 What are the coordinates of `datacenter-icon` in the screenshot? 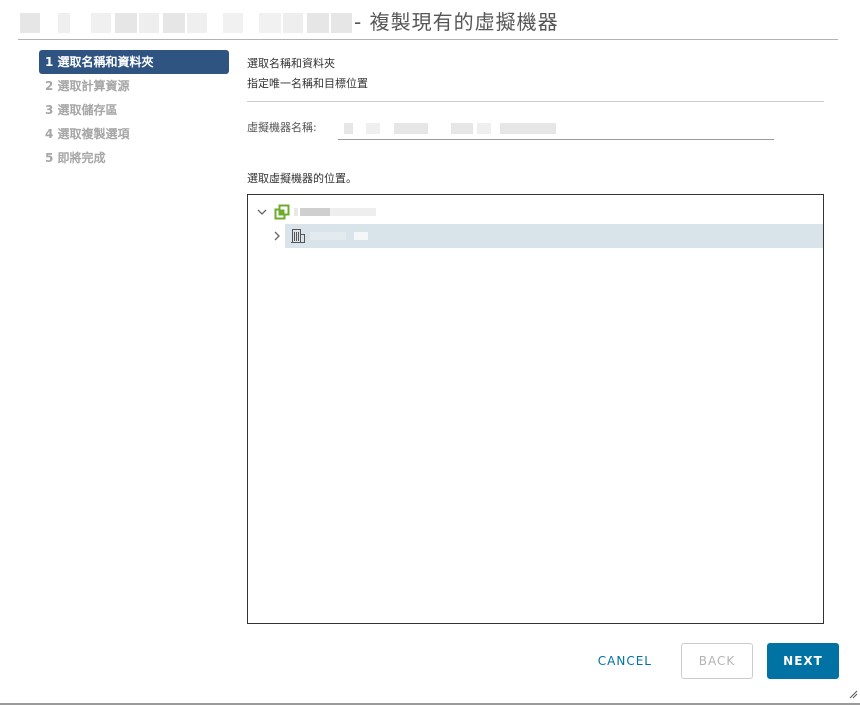 It's located at (298, 236).